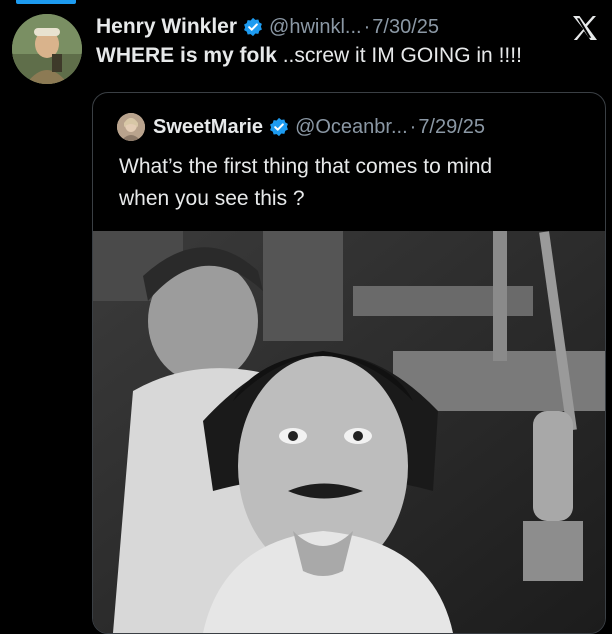  I want to click on x-logo-icon, so click(584, 28).